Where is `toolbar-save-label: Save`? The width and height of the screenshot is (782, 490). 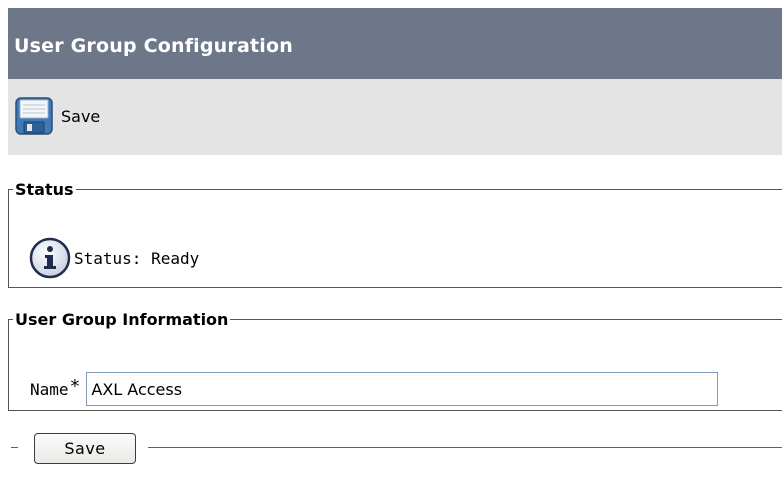 toolbar-save-label: Save is located at coordinates (81, 116).